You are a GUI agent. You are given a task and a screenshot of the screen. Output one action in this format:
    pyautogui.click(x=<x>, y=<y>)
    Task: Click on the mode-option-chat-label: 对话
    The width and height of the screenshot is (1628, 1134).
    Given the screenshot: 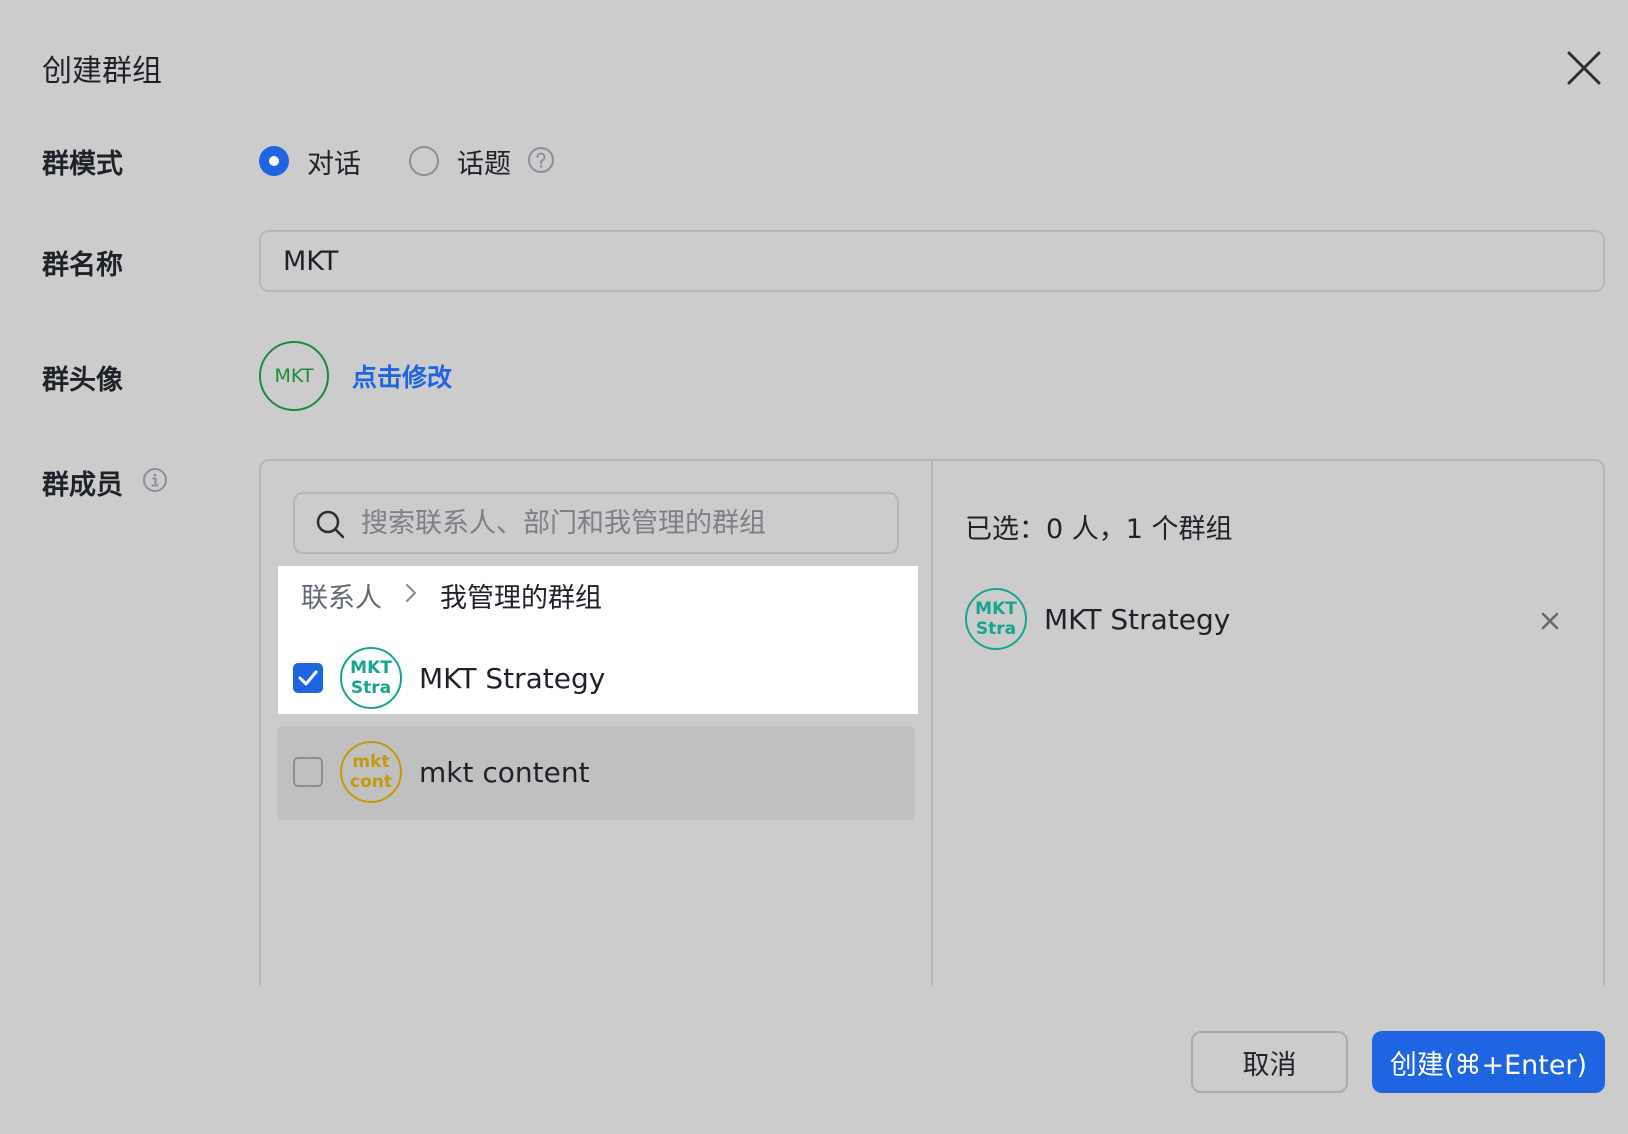 What is the action you would take?
    pyautogui.click(x=334, y=161)
    